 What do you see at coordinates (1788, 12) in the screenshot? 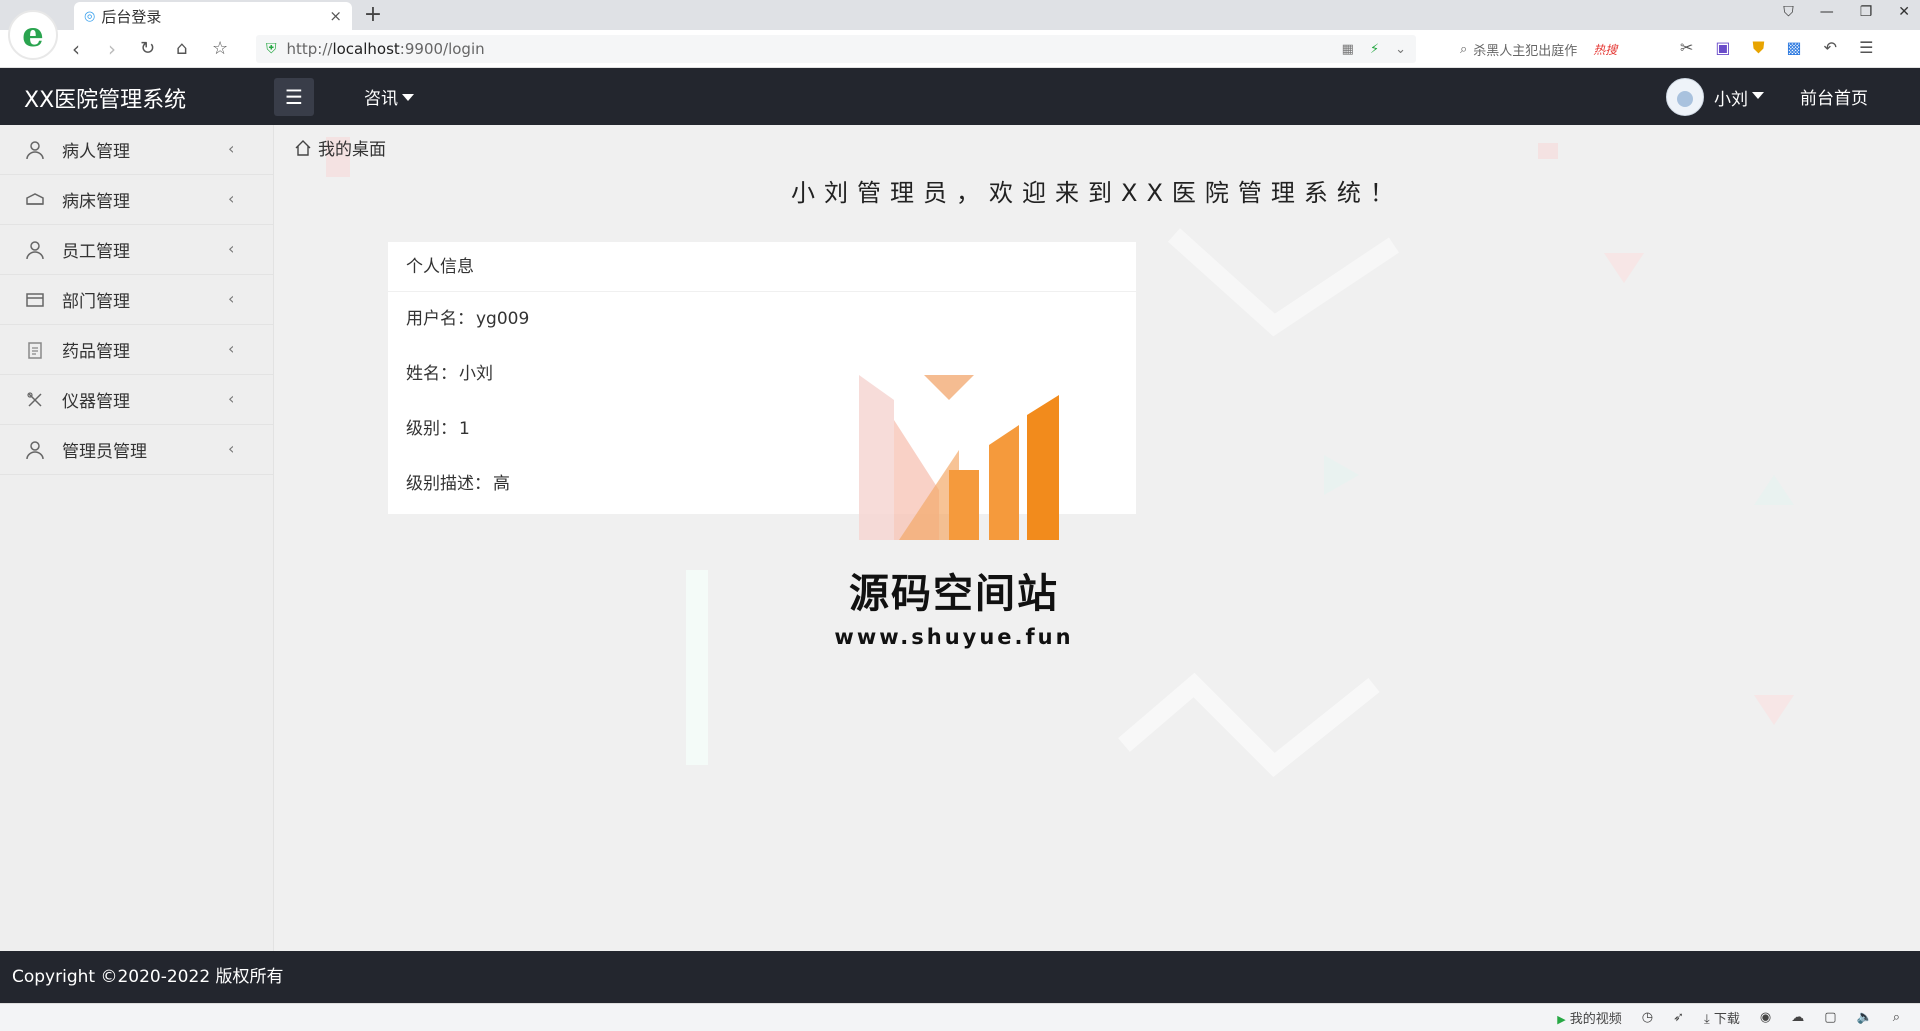
I see `window-pin-icon: ⛉` at bounding box center [1788, 12].